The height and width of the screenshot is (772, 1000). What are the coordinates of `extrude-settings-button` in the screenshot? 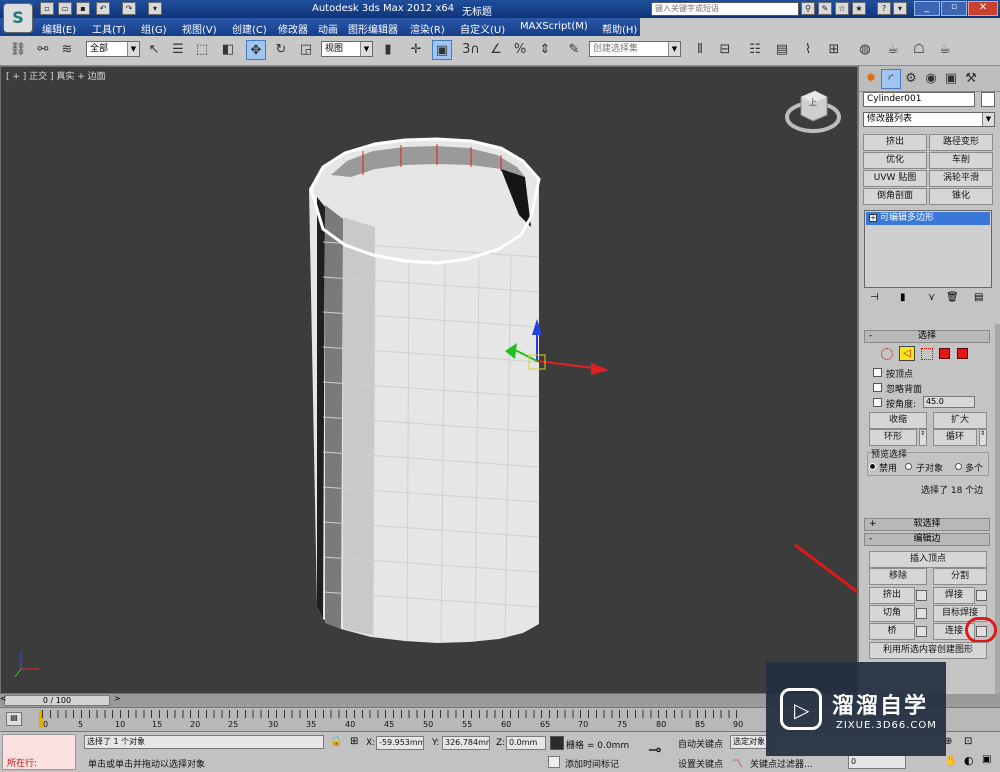 It's located at (921, 595).